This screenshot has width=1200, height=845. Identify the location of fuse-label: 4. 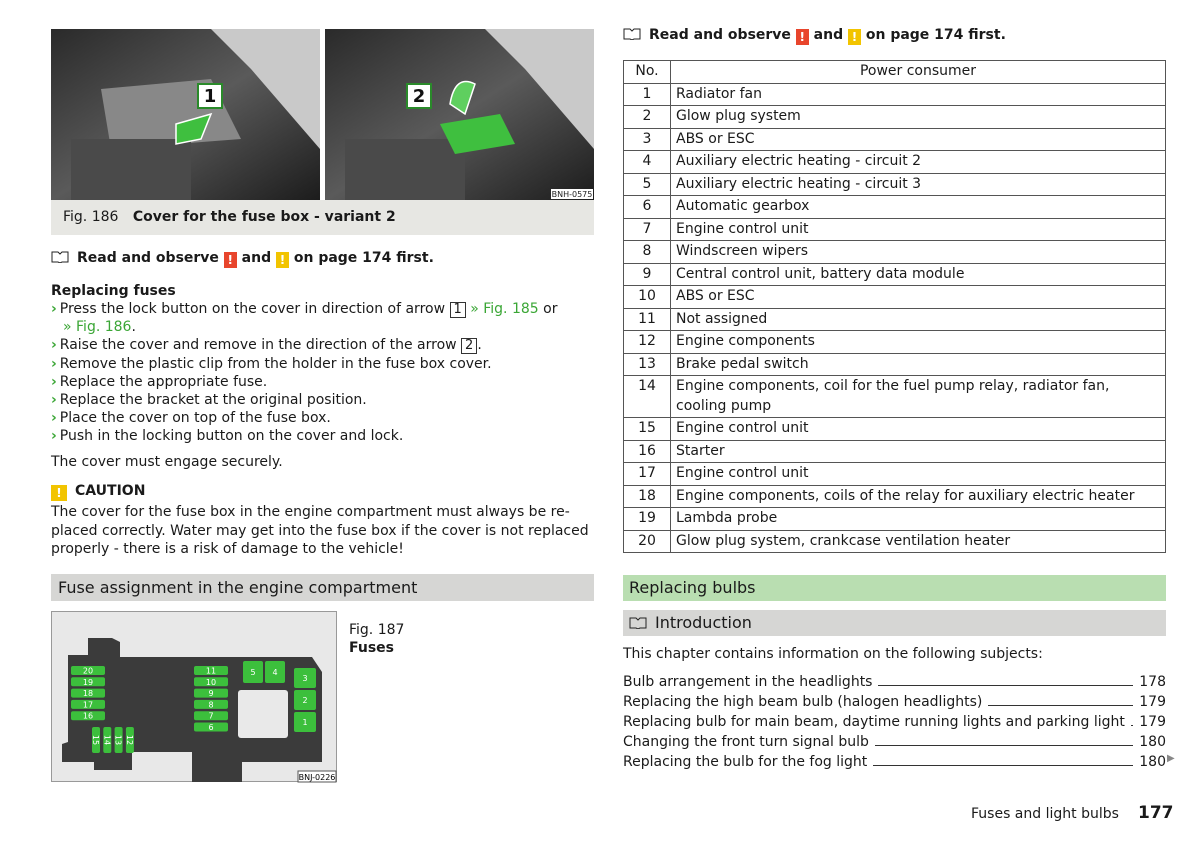
(274, 672).